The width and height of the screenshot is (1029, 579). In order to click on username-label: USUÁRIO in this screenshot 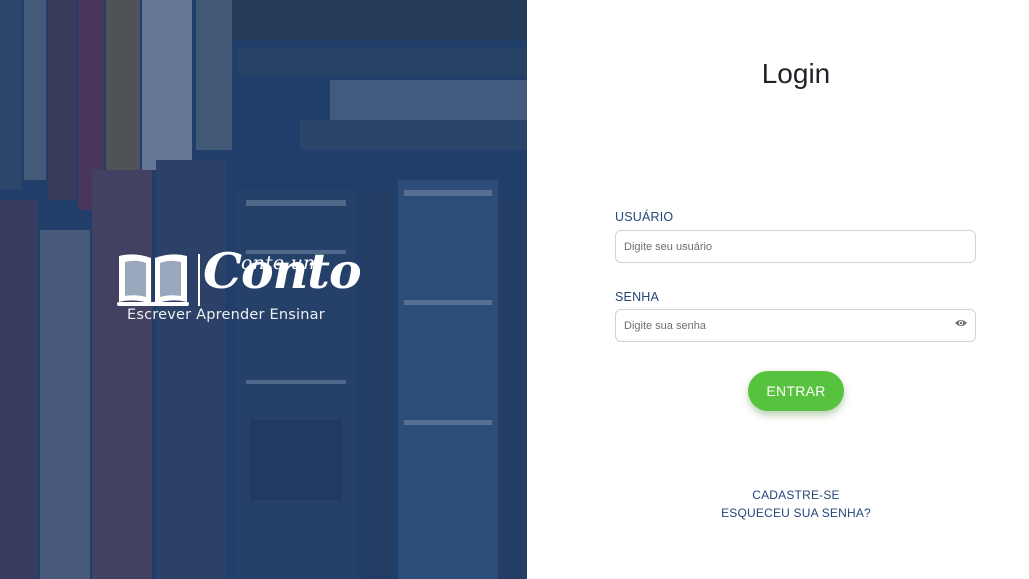, I will do `click(644, 217)`.